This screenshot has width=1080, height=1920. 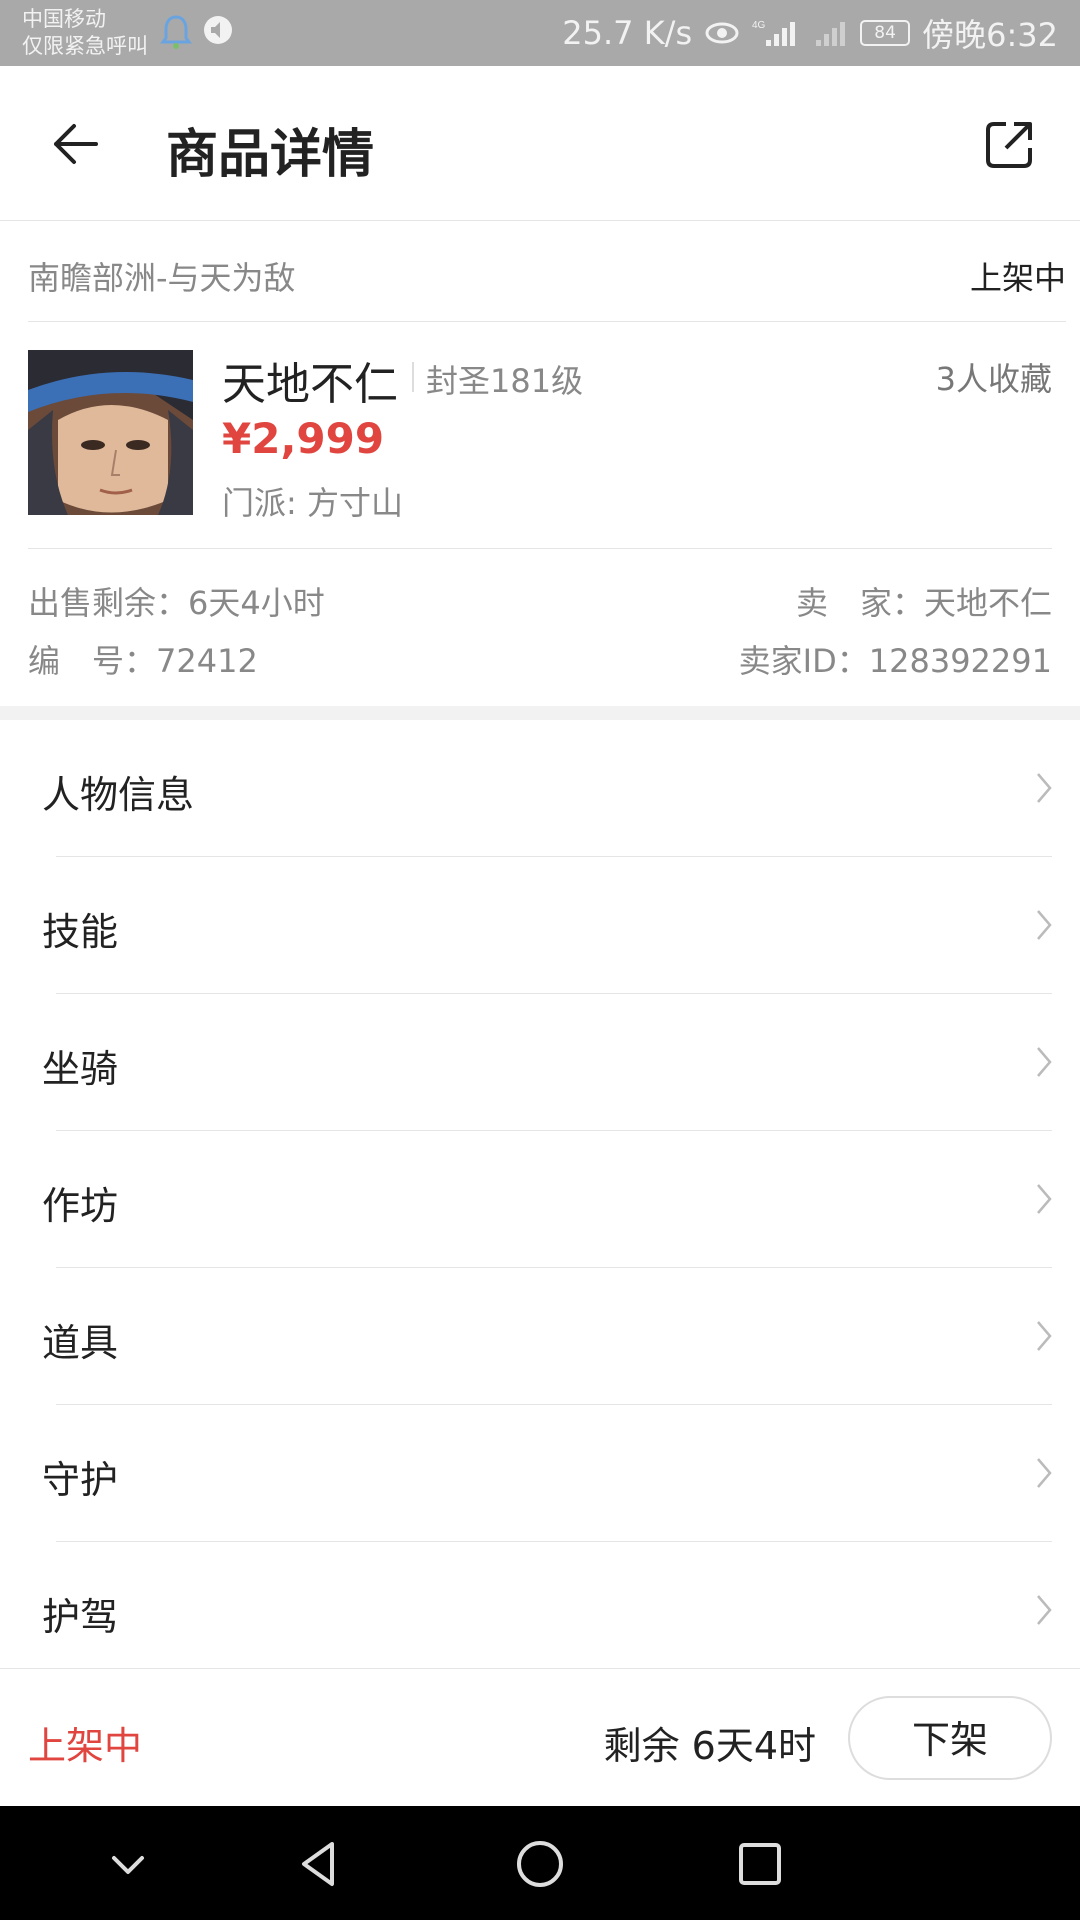 What do you see at coordinates (540, 713) in the screenshot?
I see `section-gap` at bounding box center [540, 713].